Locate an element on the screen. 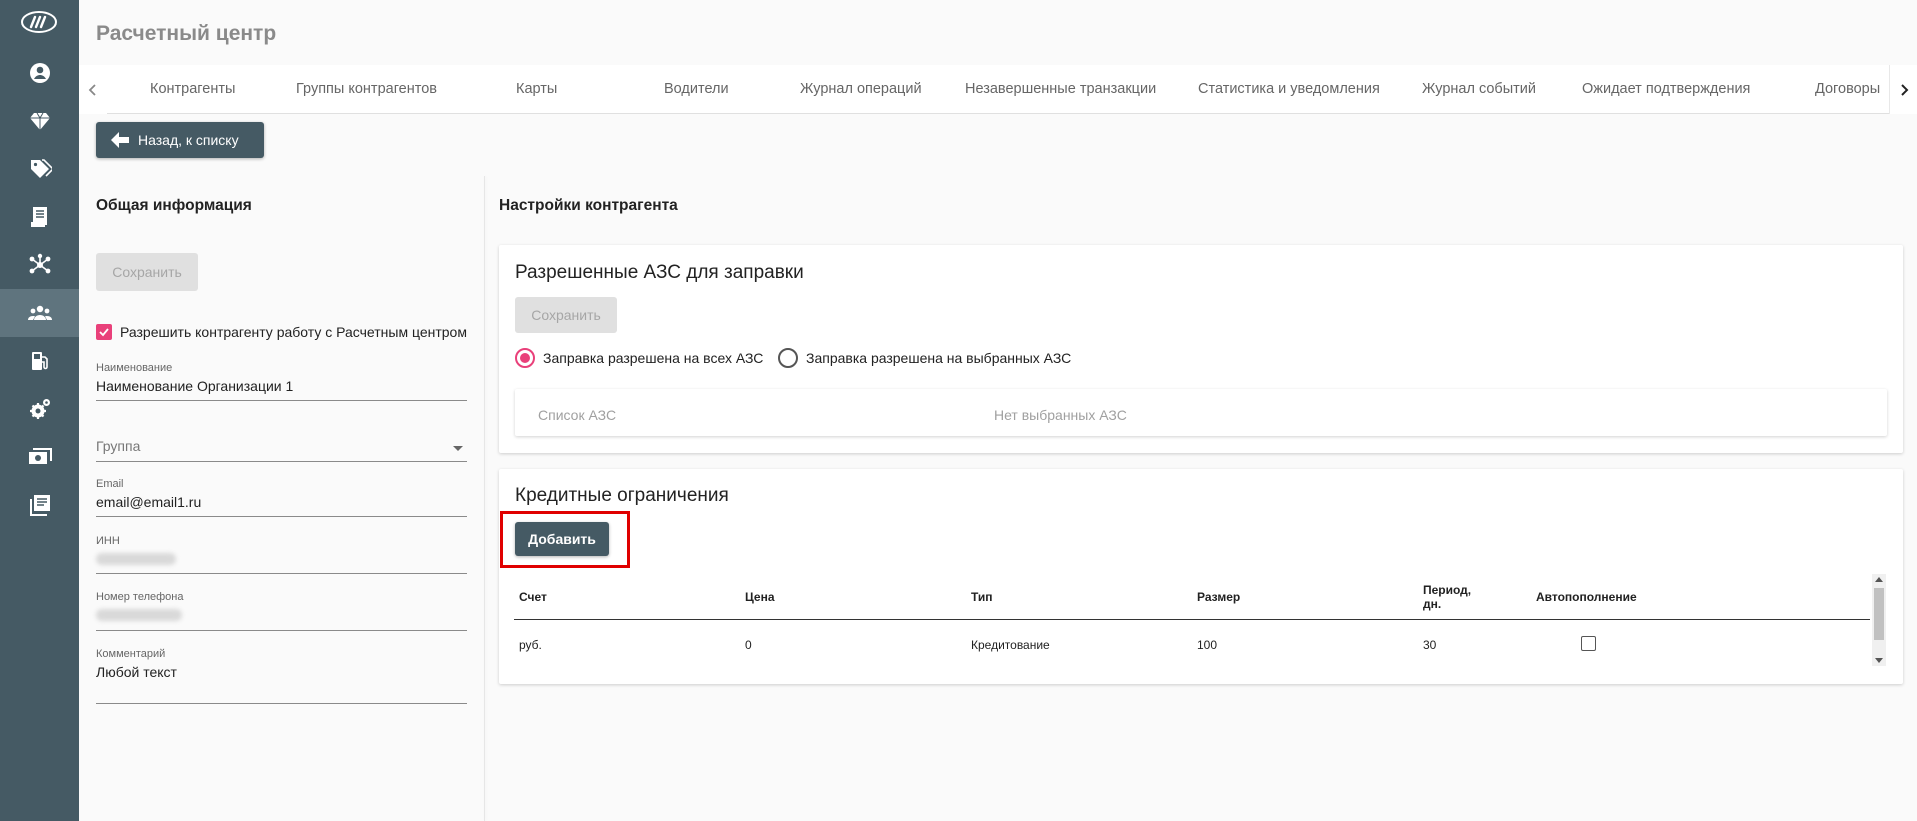 This screenshot has height=821, width=1917. sidebar-item-receipts is located at coordinates (39, 217).